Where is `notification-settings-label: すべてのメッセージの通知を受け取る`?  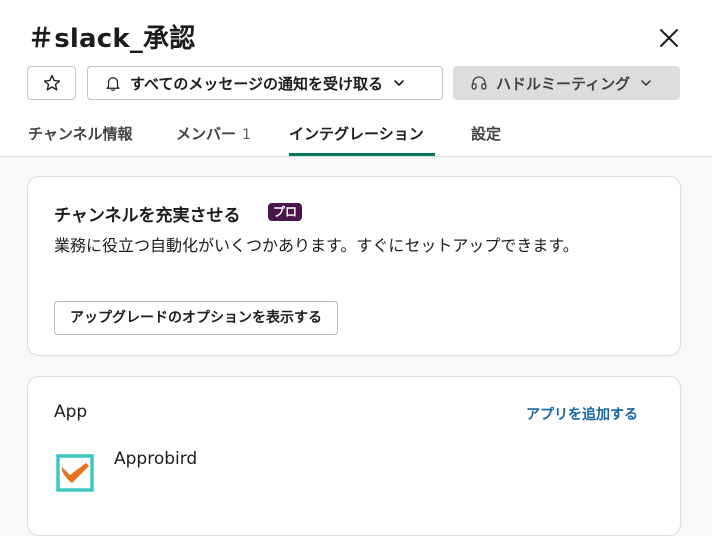
notification-settings-label: すべてのメッセージの通知を受け取る is located at coordinates (257, 83).